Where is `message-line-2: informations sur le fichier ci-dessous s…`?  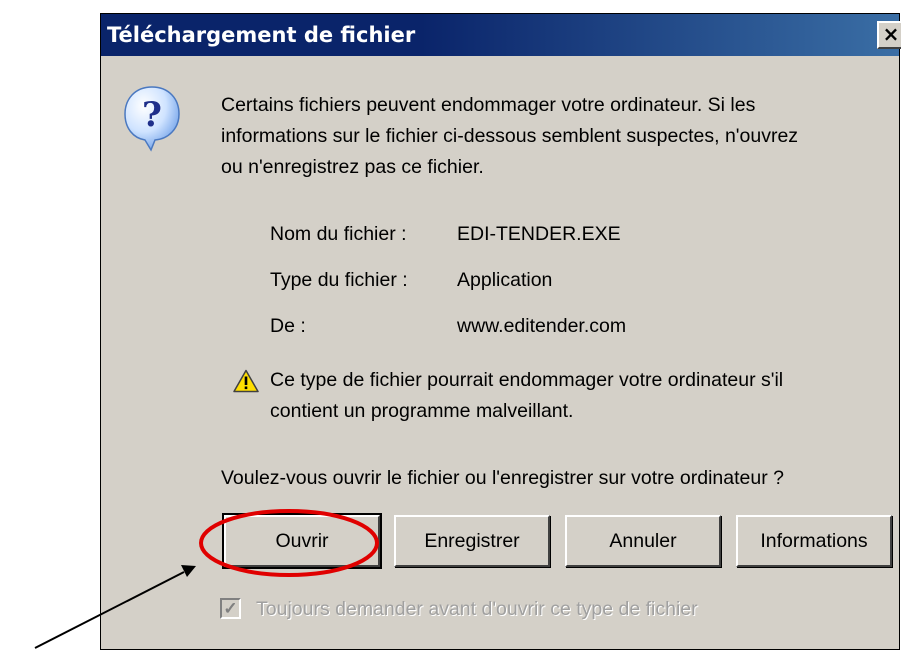 message-line-2: informations sur le fichier ci-dessous s… is located at coordinates (510, 136).